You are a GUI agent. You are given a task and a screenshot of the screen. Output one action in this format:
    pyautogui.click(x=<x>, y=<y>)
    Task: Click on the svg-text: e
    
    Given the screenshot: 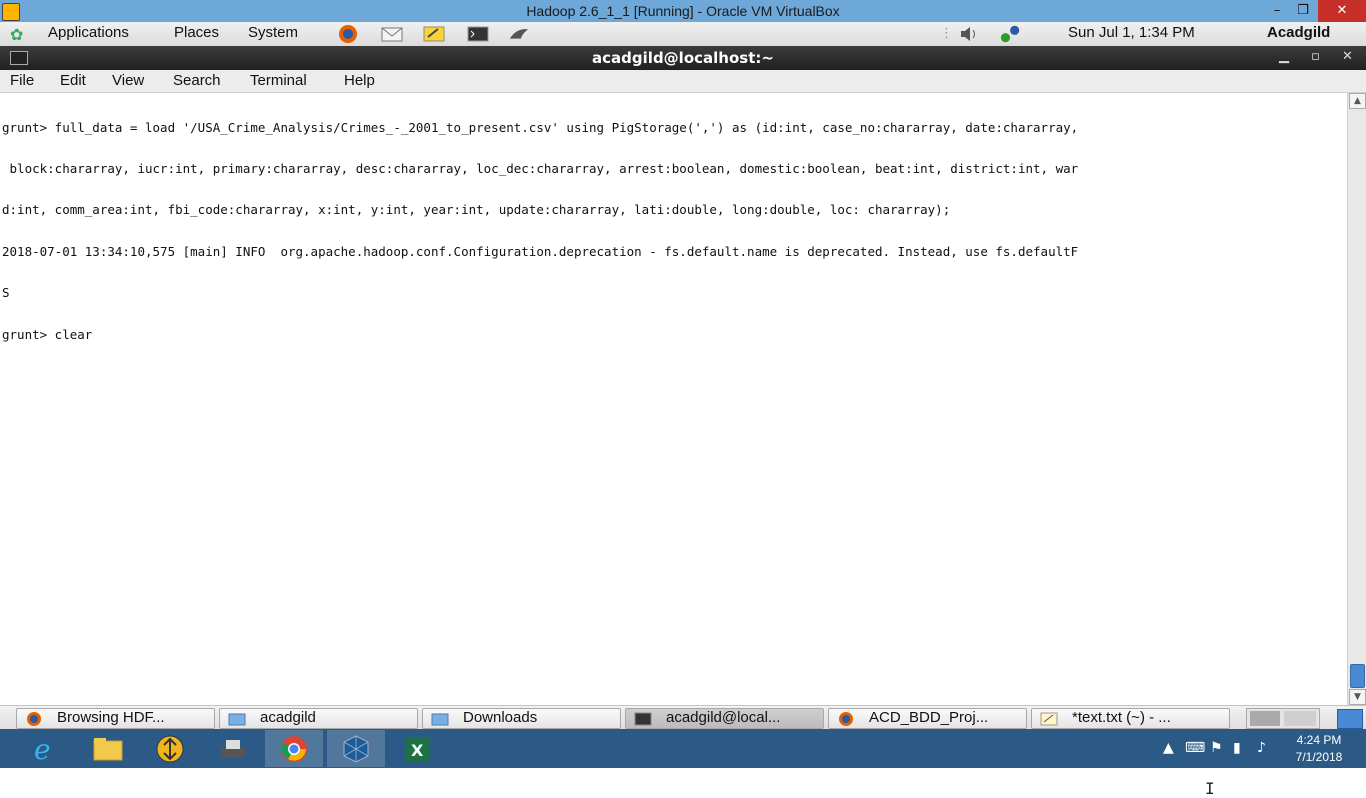 What is the action you would take?
    pyautogui.click(x=42, y=749)
    